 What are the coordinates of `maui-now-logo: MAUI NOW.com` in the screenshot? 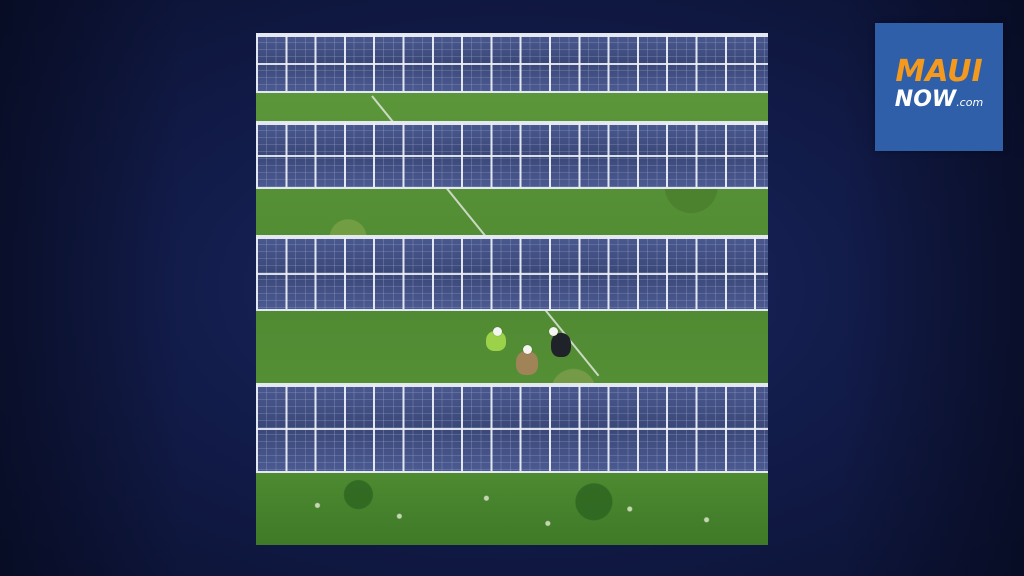 It's located at (939, 87).